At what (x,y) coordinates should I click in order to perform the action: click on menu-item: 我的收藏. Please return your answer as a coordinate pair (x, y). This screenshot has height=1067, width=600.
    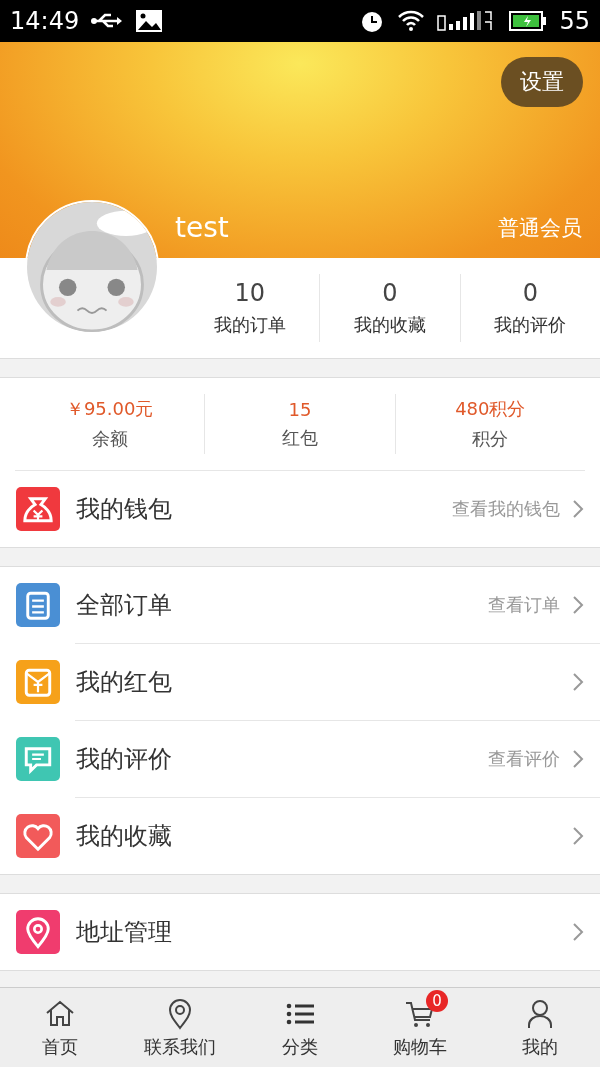
    Looking at the image, I should click on (300, 836).